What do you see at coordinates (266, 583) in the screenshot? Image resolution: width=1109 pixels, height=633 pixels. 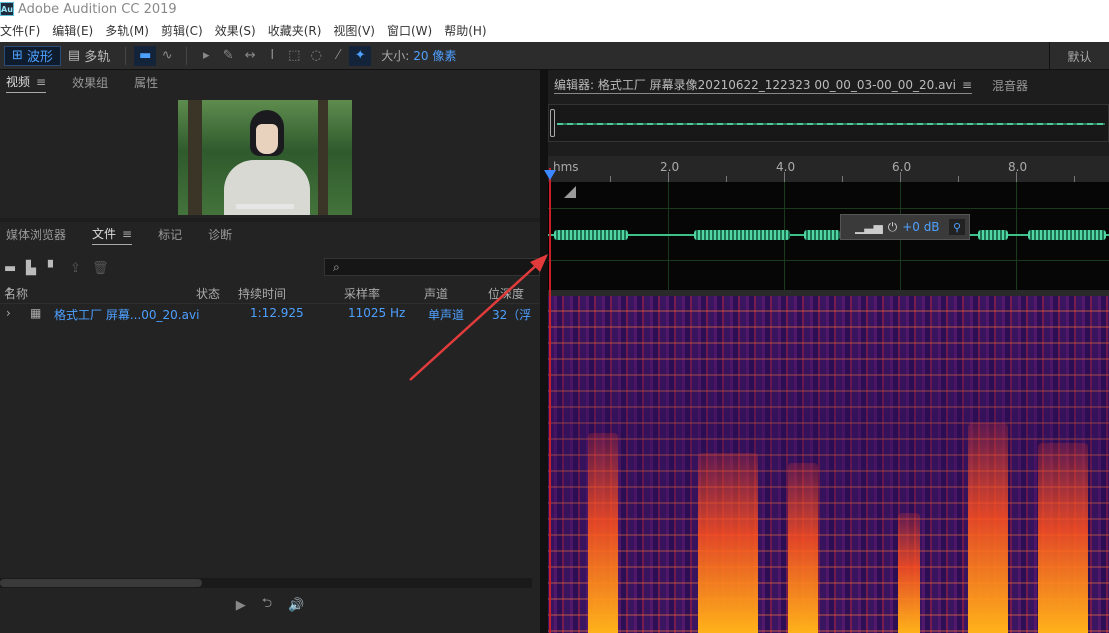 I see `files-horizontal-scrollbar` at bounding box center [266, 583].